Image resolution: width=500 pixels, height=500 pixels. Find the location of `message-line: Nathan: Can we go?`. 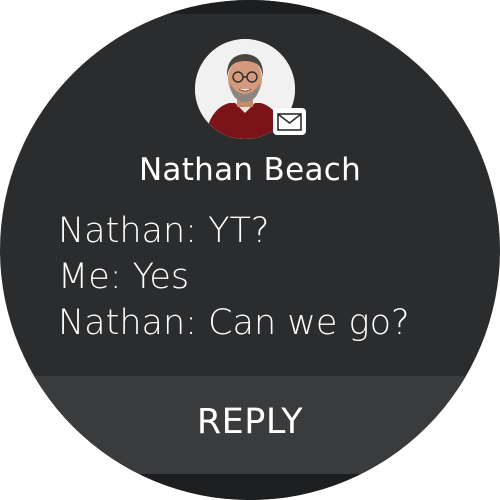

message-line: Nathan: Can we go? is located at coordinates (234, 323).